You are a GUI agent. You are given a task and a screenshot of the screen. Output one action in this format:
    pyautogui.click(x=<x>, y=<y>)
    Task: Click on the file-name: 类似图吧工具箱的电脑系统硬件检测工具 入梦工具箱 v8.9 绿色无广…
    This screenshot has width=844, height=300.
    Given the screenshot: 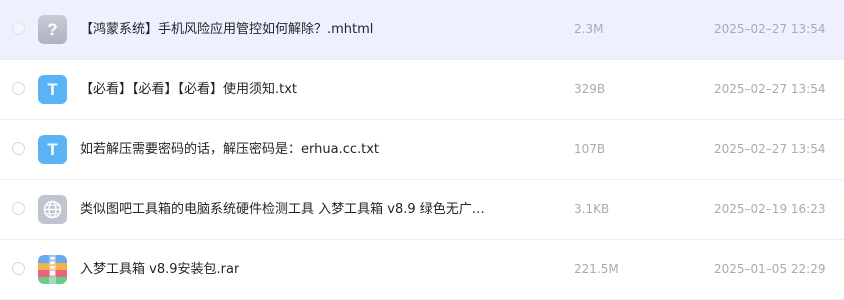 What is the action you would take?
    pyautogui.click(x=282, y=209)
    